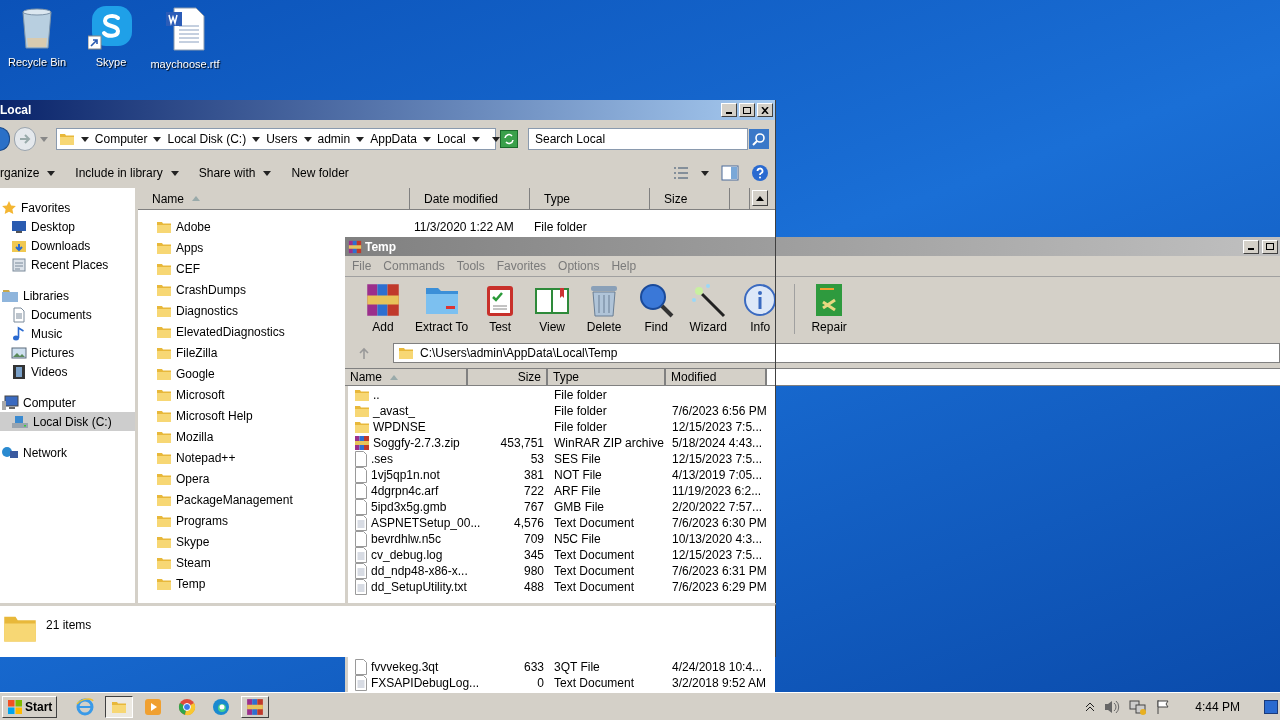  I want to click on toolbar-button: View, so click(552, 308).